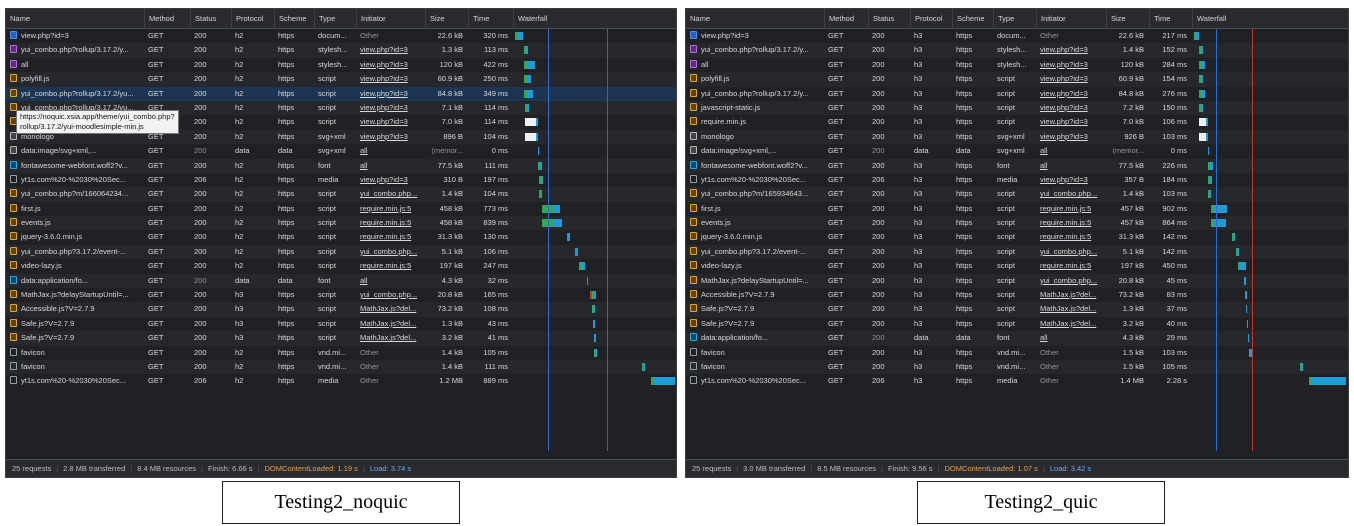 The width and height of the screenshot is (1354, 526). What do you see at coordinates (341, 502) in the screenshot?
I see `caption-noquic: Testing2_noquic` at bounding box center [341, 502].